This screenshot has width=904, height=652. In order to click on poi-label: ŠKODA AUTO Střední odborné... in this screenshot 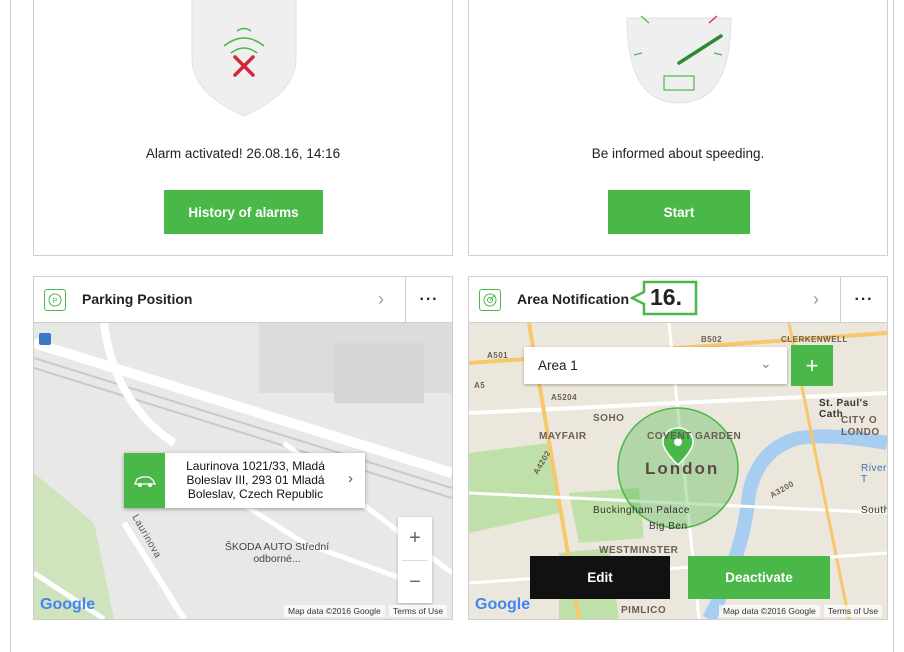, I will do `click(277, 553)`.